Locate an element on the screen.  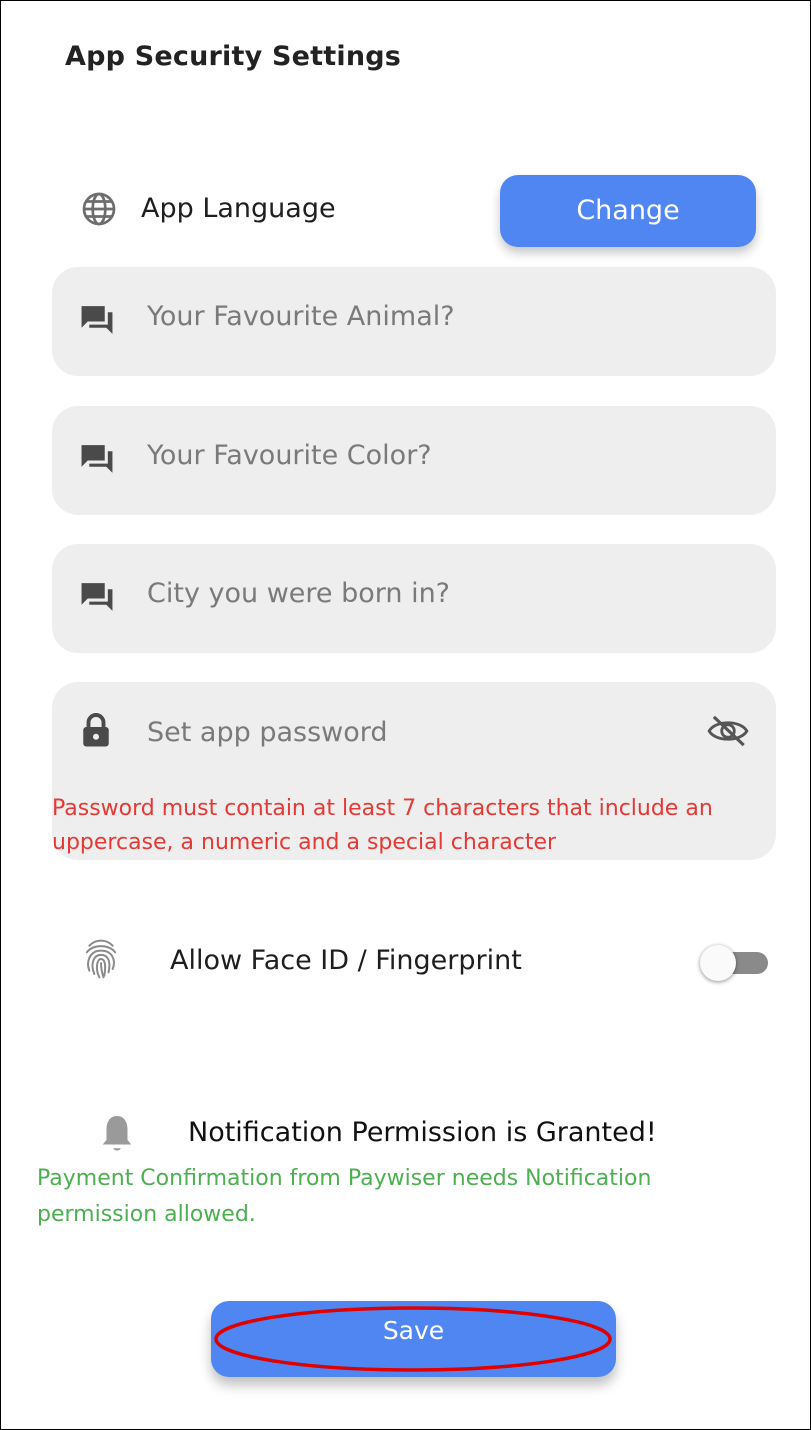
save-button: Save is located at coordinates (413, 1339).